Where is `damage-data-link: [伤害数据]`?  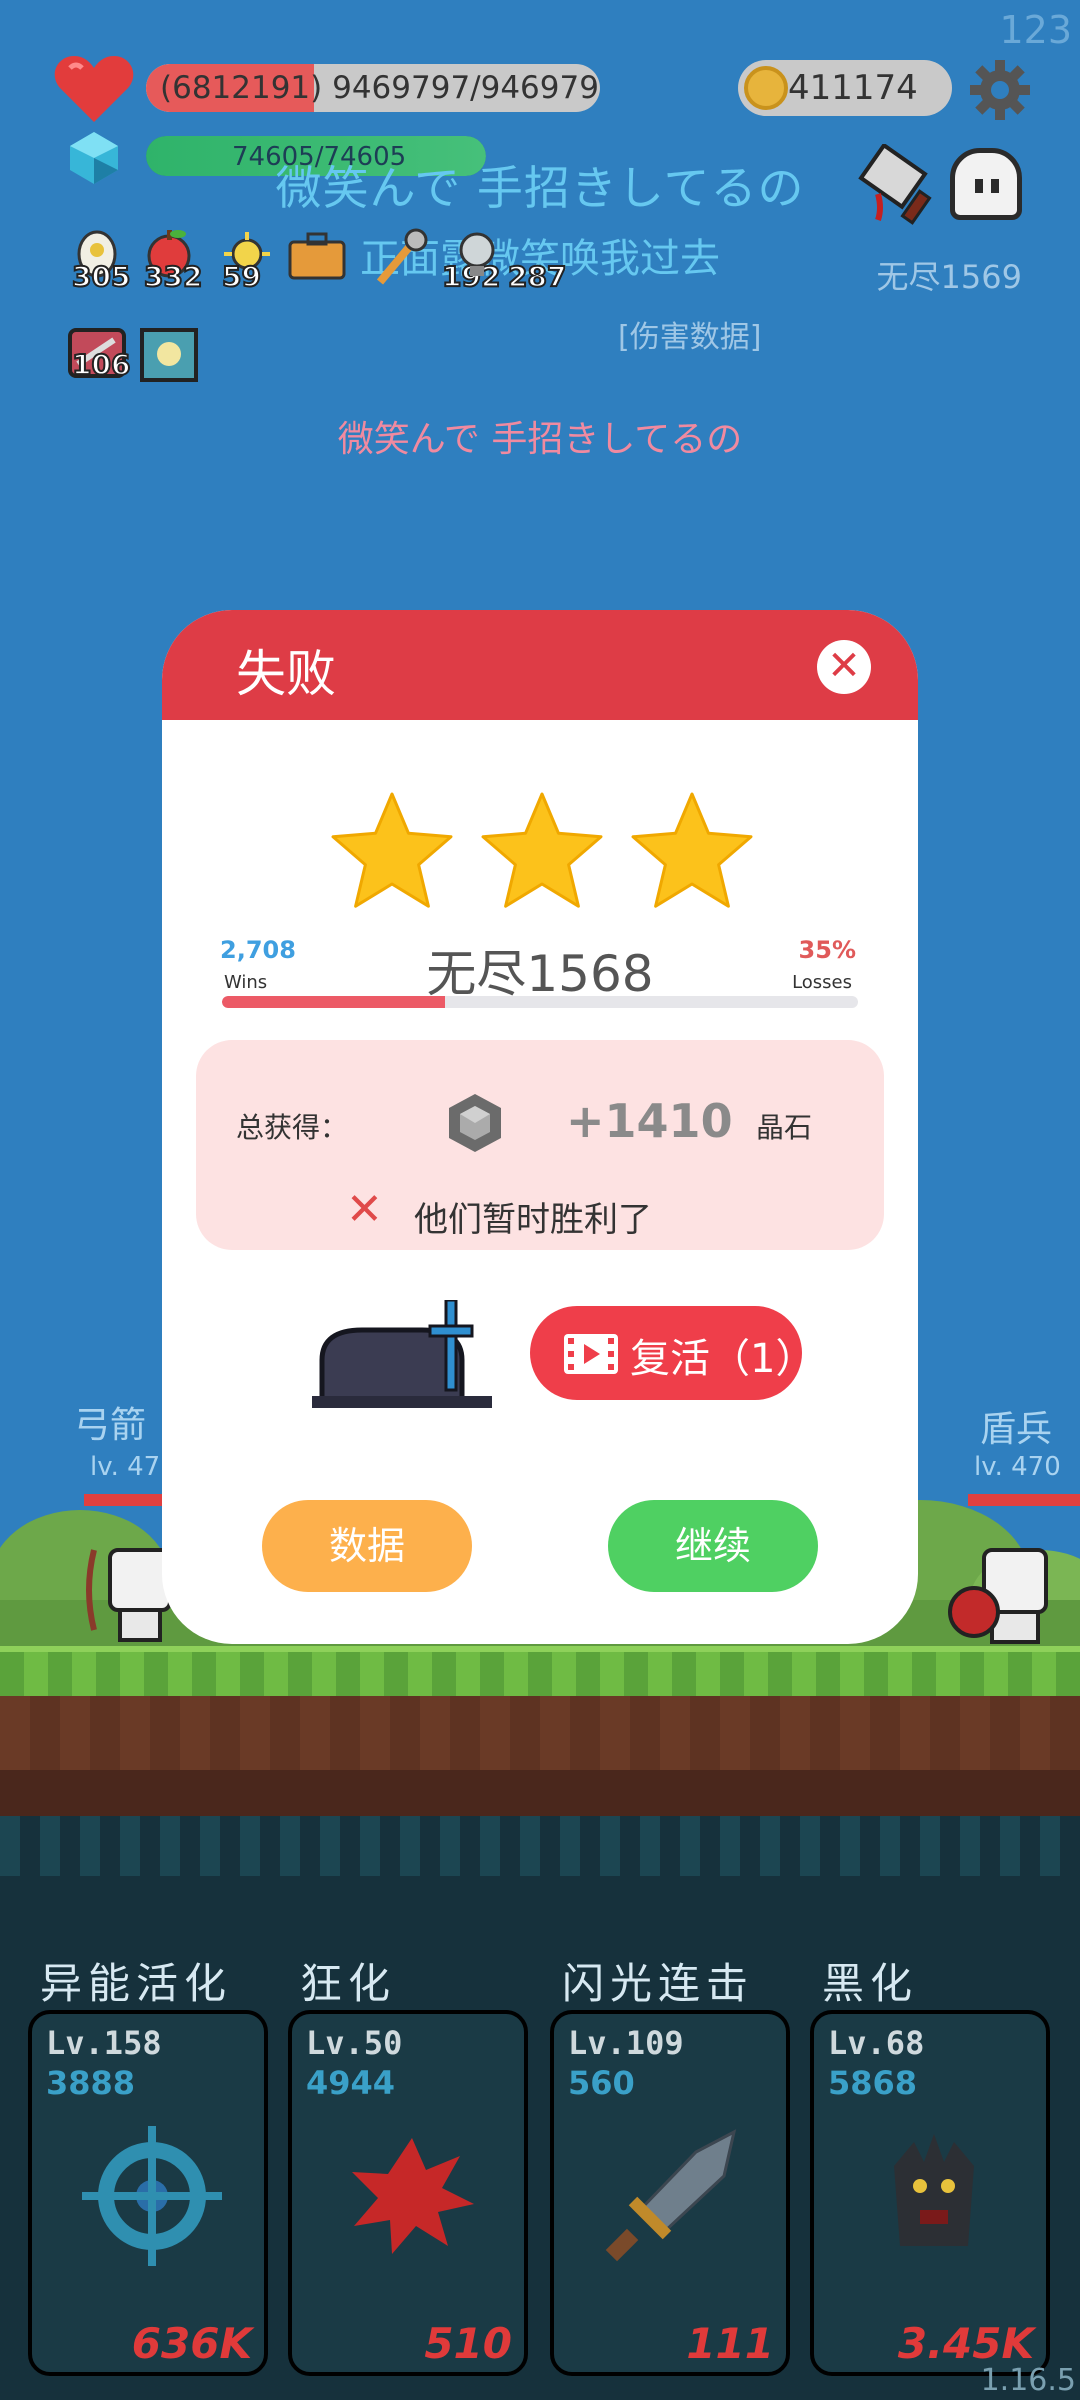 damage-data-link: [伤害数据] is located at coordinates (689, 334).